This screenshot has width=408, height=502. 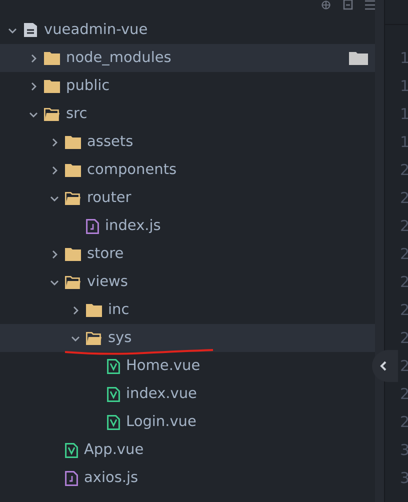 What do you see at coordinates (370, 5) in the screenshot?
I see `menu-icon` at bounding box center [370, 5].